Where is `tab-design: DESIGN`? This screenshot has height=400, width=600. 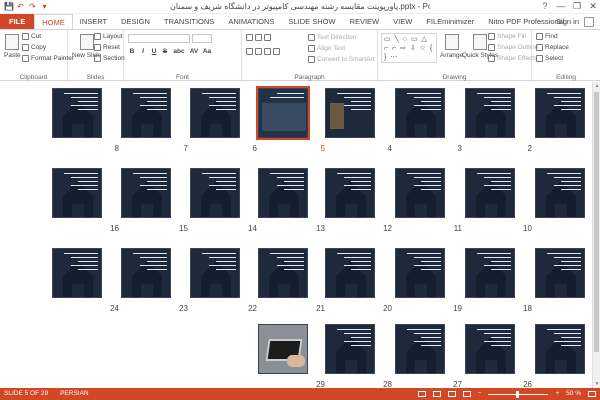
tab-design: DESIGN is located at coordinates (135, 21).